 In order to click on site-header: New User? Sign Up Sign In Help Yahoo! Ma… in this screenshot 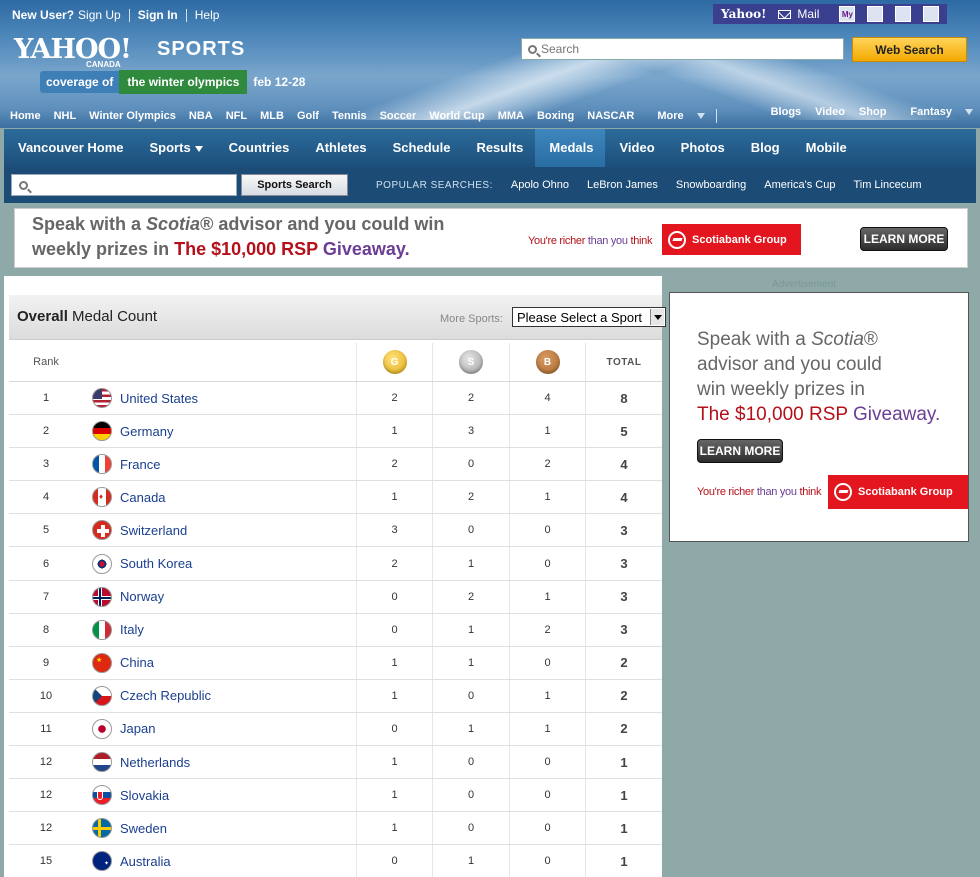, I will do `click(490, 64)`.